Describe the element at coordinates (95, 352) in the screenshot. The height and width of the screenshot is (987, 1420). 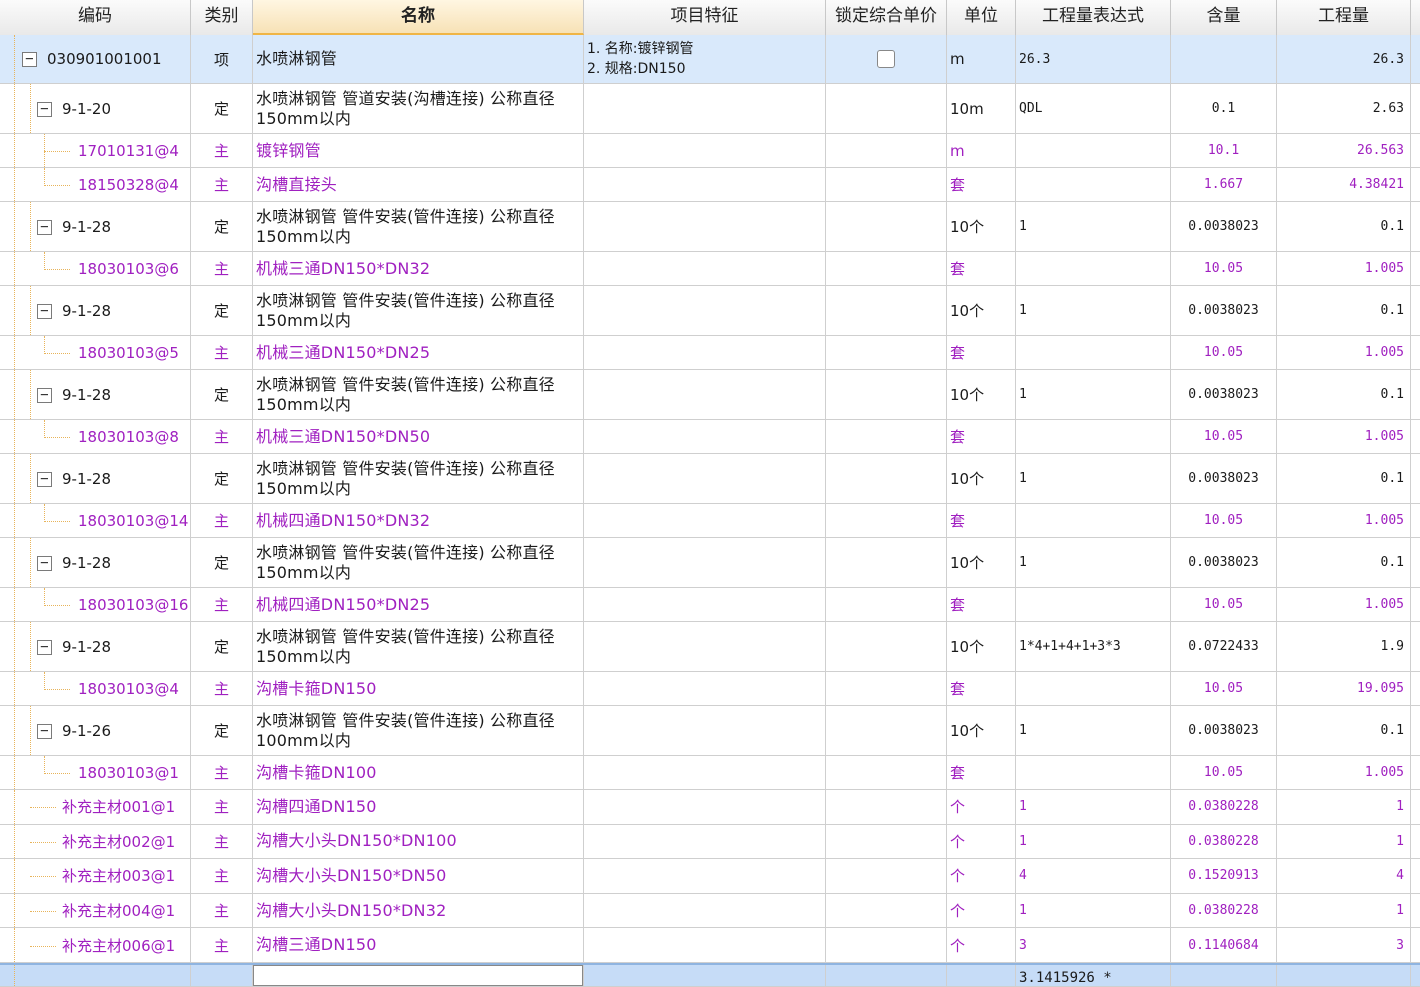
I see `cell-code: 18030103@5` at that location.